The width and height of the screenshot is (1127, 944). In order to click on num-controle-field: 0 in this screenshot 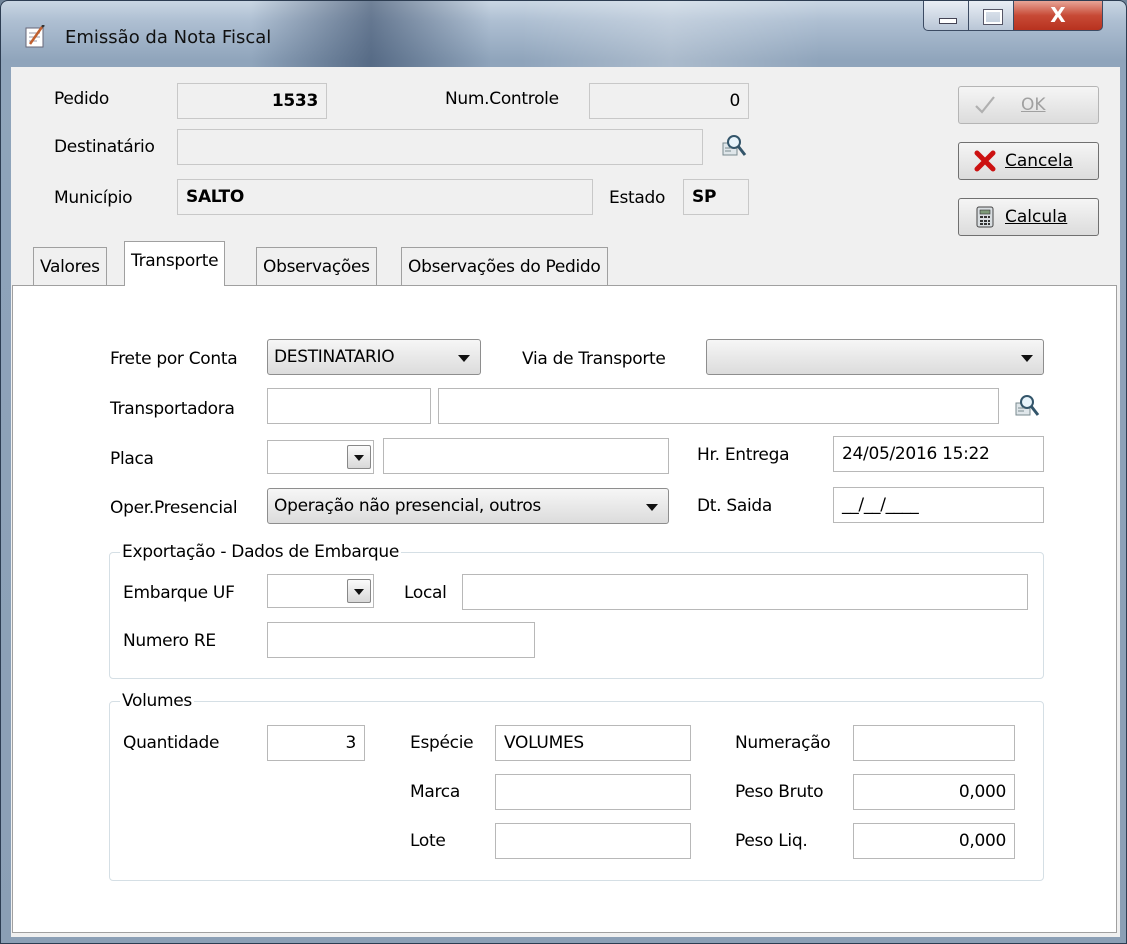, I will do `click(669, 101)`.